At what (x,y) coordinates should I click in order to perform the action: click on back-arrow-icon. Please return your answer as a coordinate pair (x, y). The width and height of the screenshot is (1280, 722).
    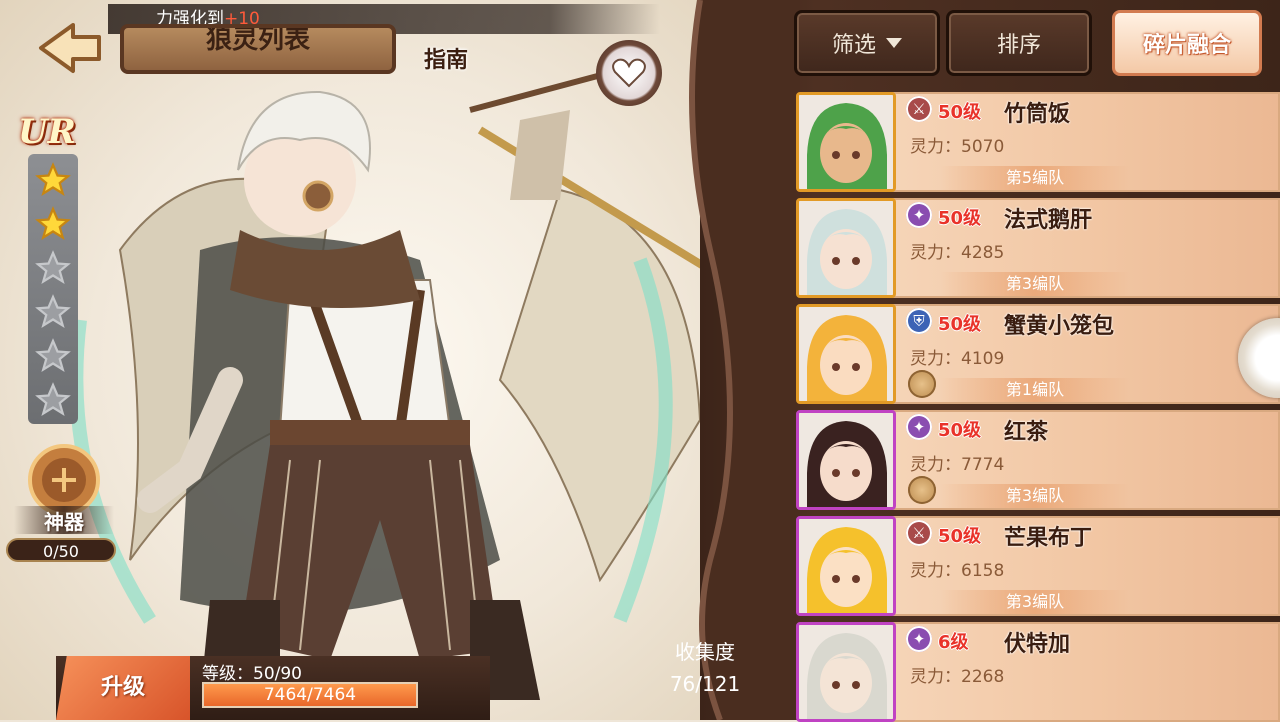
    Looking at the image, I should click on (70, 48).